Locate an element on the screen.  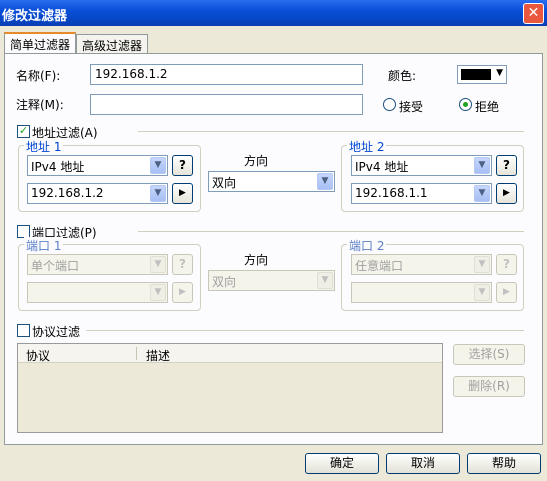
port-1-help-button: ? is located at coordinates (182, 264).